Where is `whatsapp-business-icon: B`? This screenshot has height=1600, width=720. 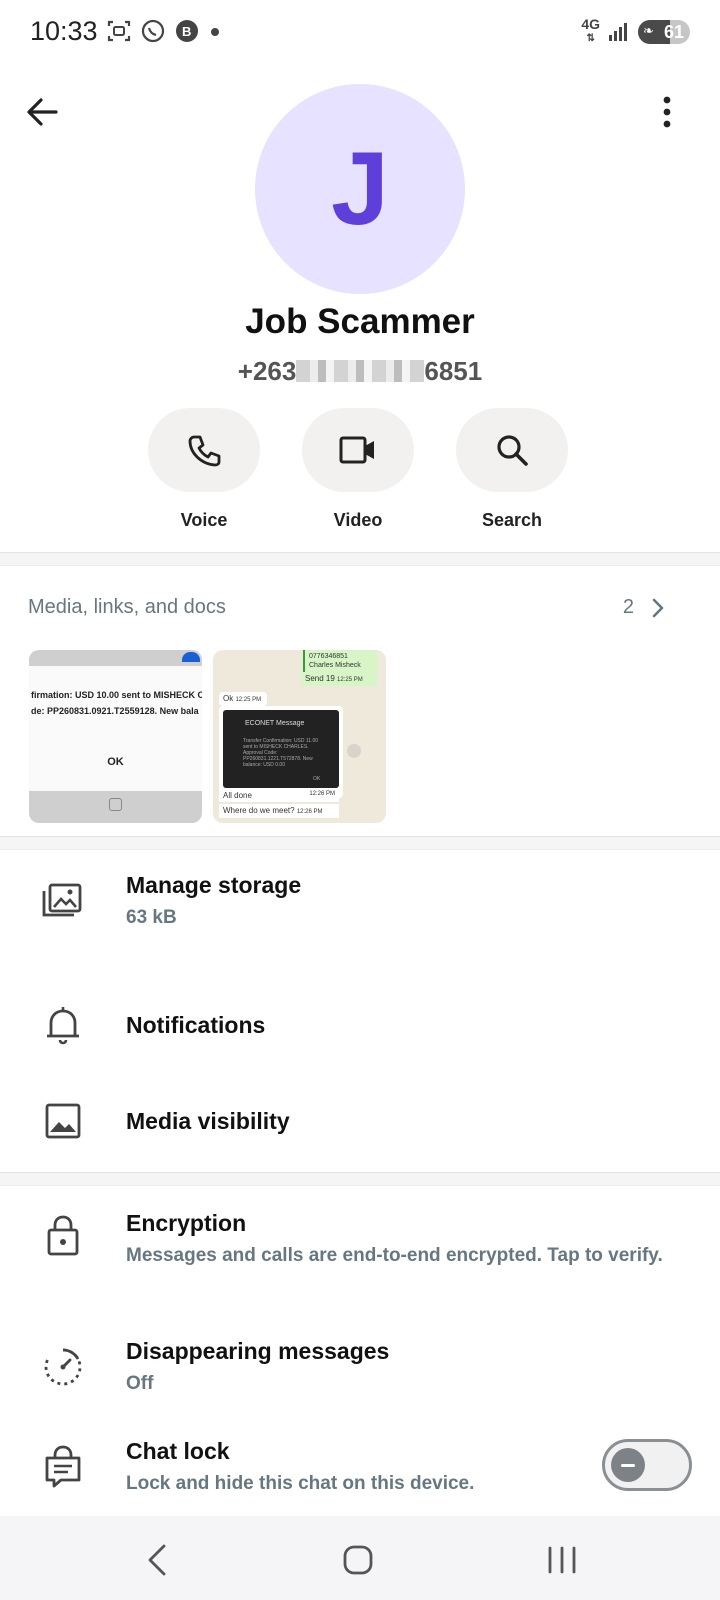
whatsapp-business-icon: B is located at coordinates (187, 31).